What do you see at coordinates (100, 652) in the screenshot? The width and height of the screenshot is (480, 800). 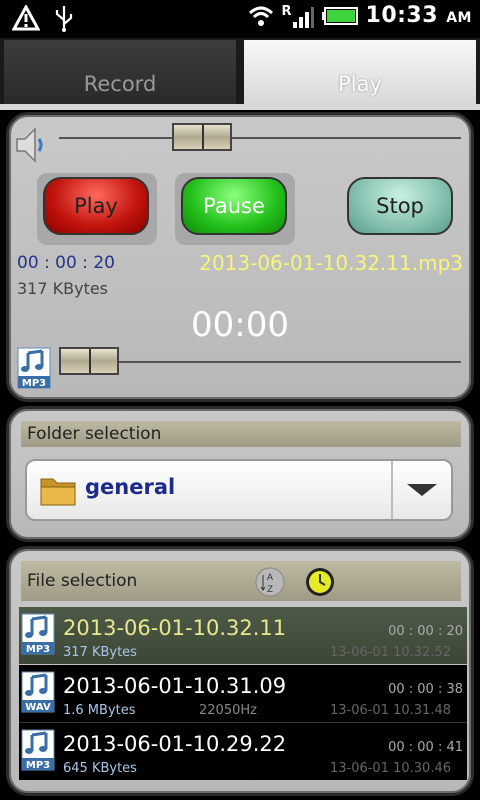 I see `file-size: 317 KBytes` at bounding box center [100, 652].